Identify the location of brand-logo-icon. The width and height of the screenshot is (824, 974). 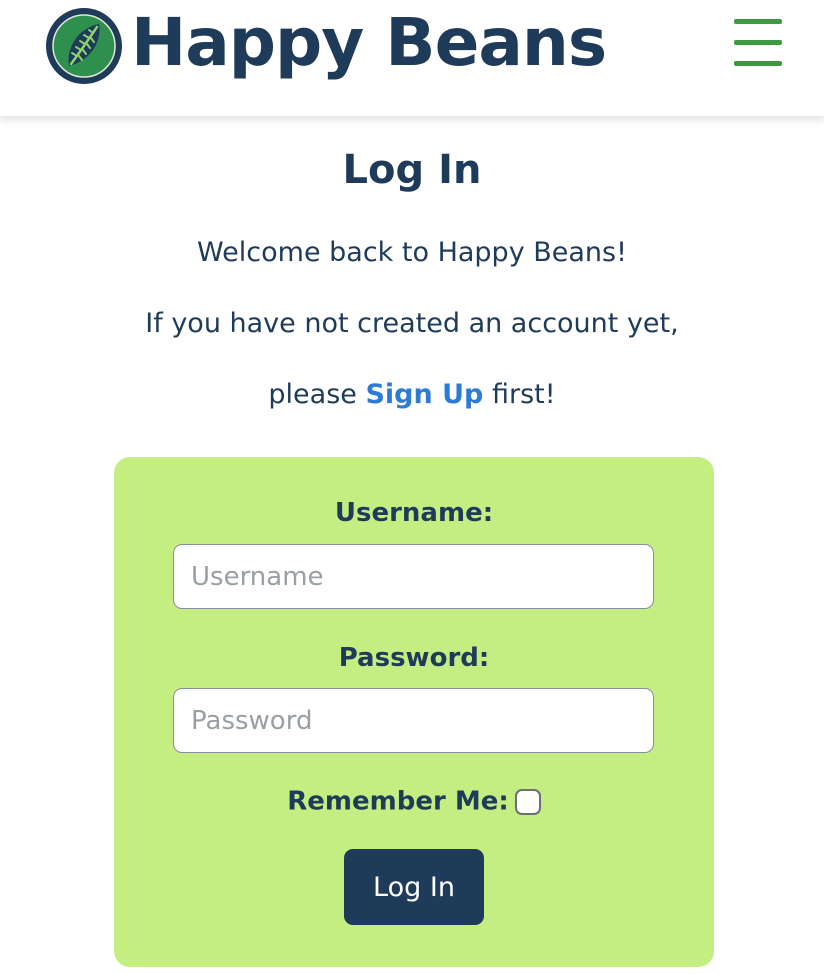
(84, 46).